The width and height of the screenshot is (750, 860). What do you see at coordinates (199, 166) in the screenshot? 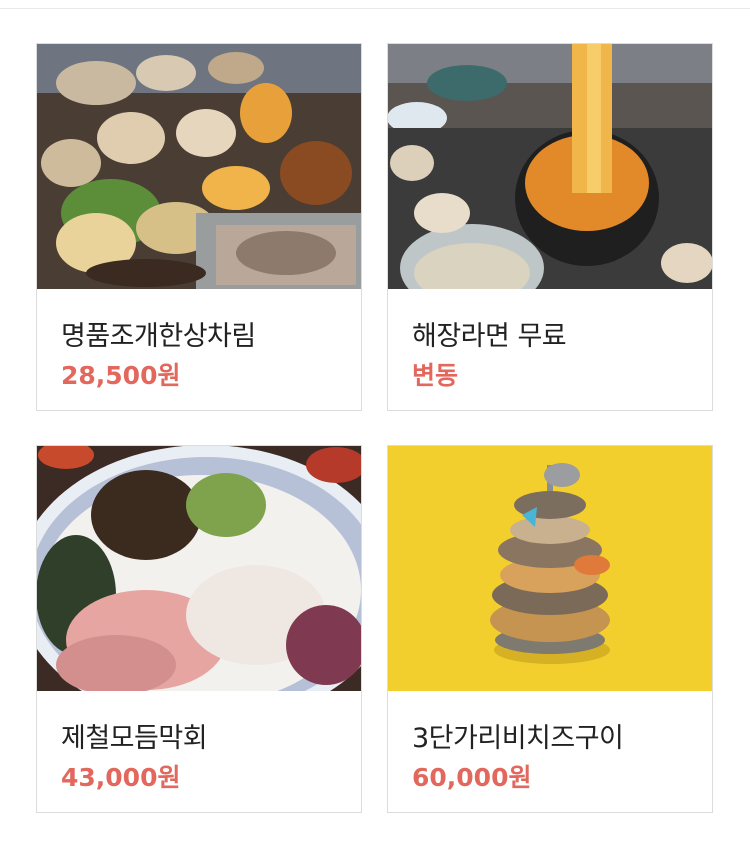
I see `grilled-shellfish-platter-photo` at bounding box center [199, 166].